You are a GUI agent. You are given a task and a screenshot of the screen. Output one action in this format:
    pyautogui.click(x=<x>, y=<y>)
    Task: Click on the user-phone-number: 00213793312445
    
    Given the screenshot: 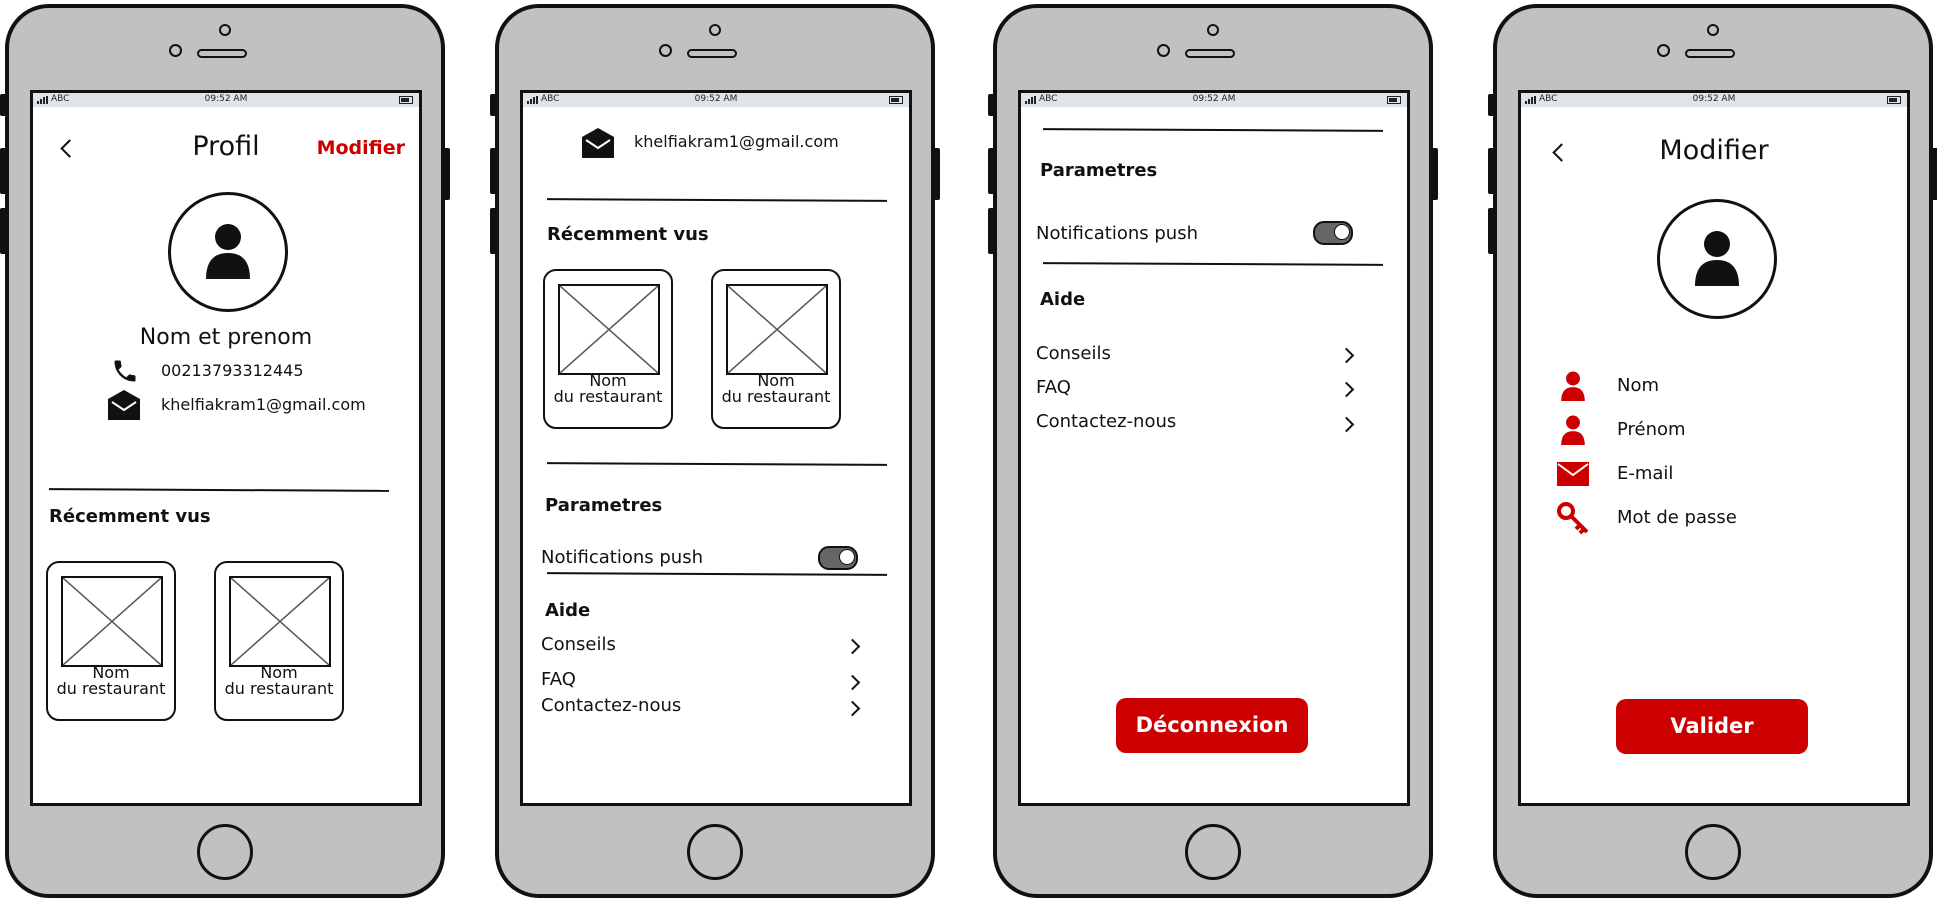 What is the action you would take?
    pyautogui.click(x=232, y=370)
    